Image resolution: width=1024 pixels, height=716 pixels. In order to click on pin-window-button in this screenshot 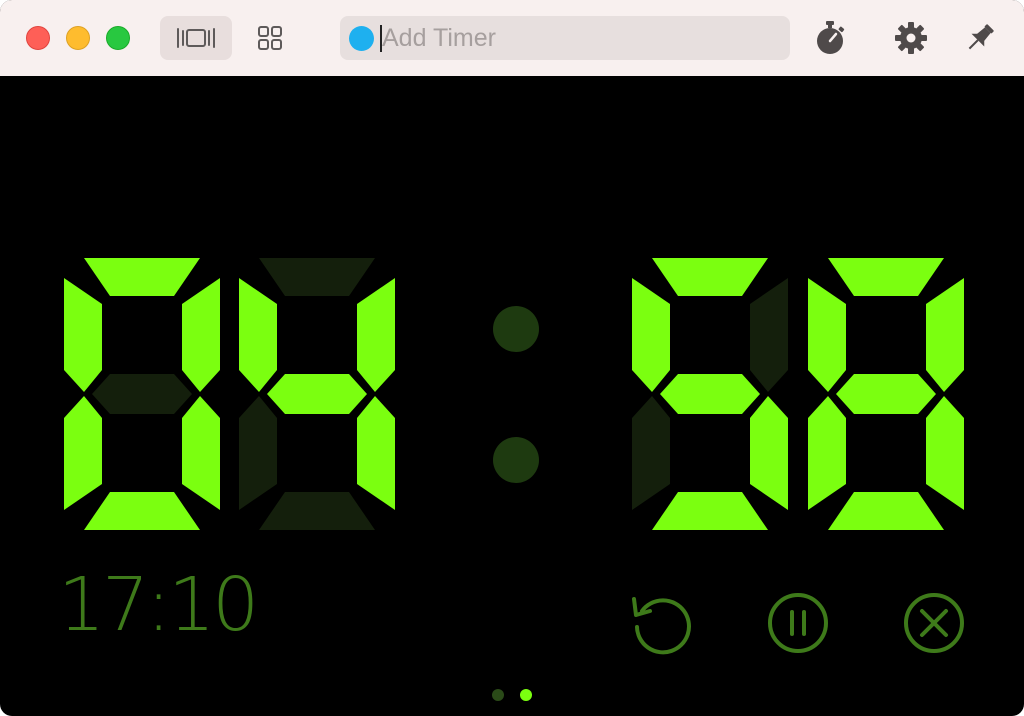, I will do `click(980, 38)`.